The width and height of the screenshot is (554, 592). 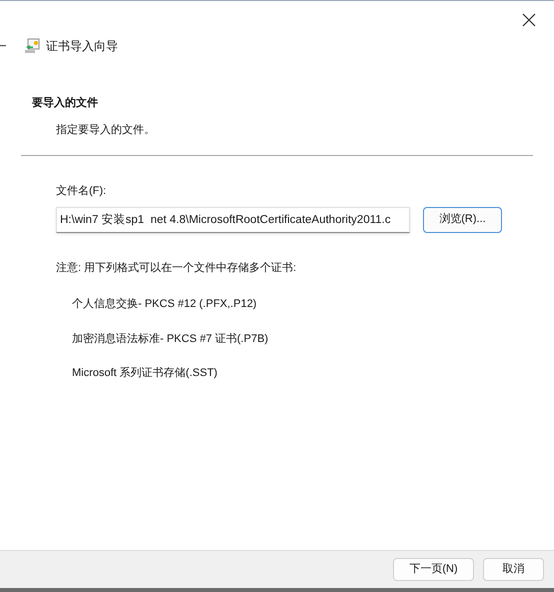 I want to click on file-name-field: H:\win7 安装sp1 net 4.8\MicrosoftRootCertificateAuthority2011.c, so click(x=233, y=219).